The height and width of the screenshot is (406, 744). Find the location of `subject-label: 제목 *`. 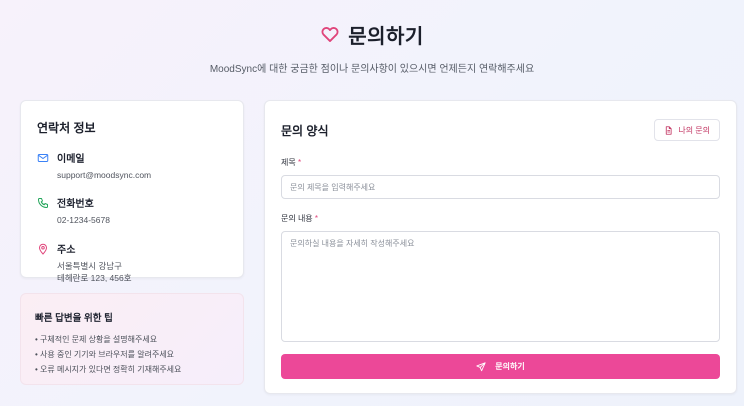

subject-label: 제목 * is located at coordinates (500, 162).